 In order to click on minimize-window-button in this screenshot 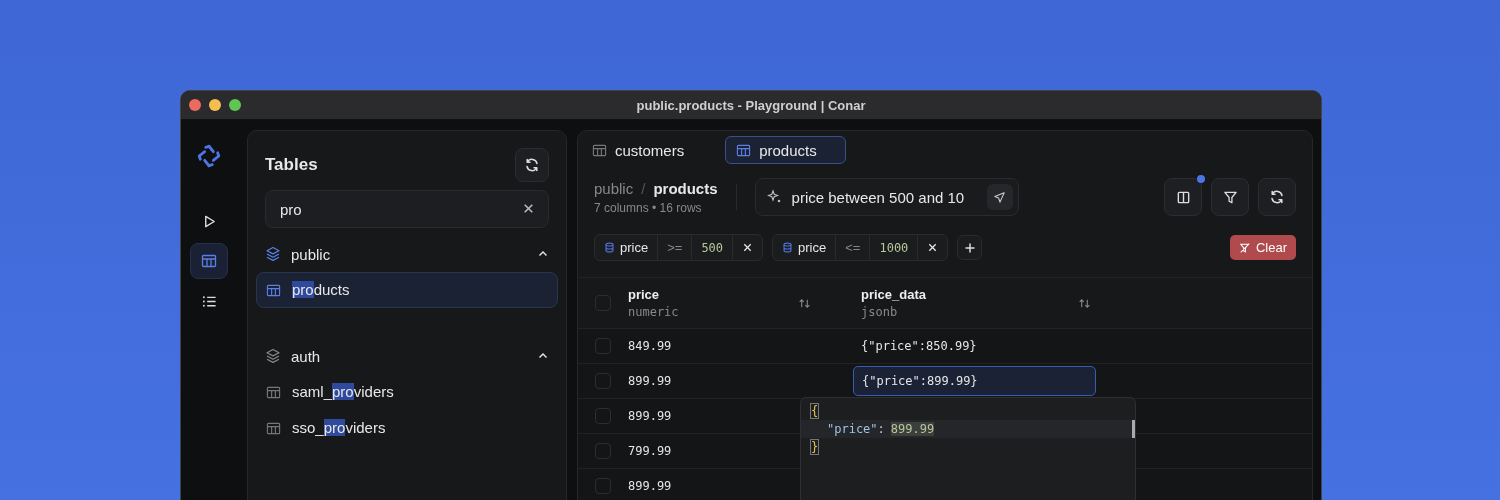, I will do `click(215, 105)`.